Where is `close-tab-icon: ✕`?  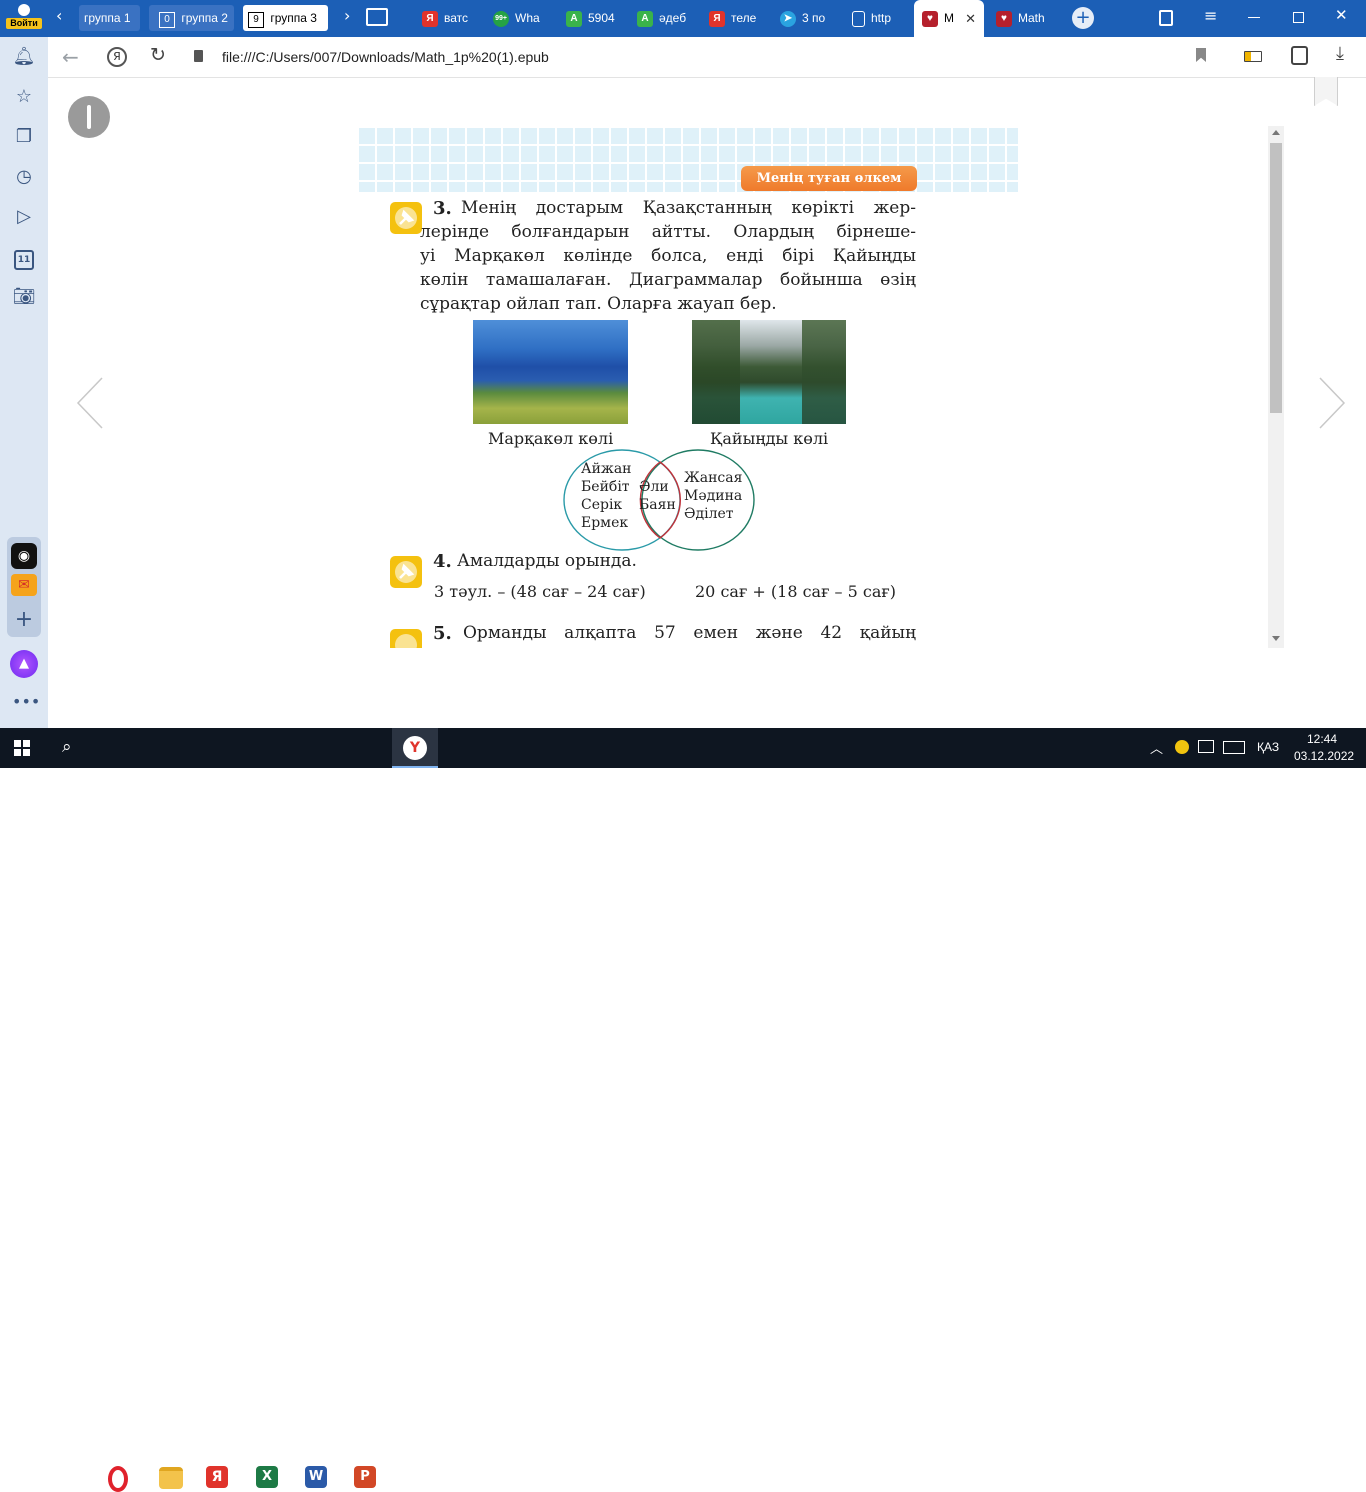 close-tab-icon: ✕ is located at coordinates (970, 18).